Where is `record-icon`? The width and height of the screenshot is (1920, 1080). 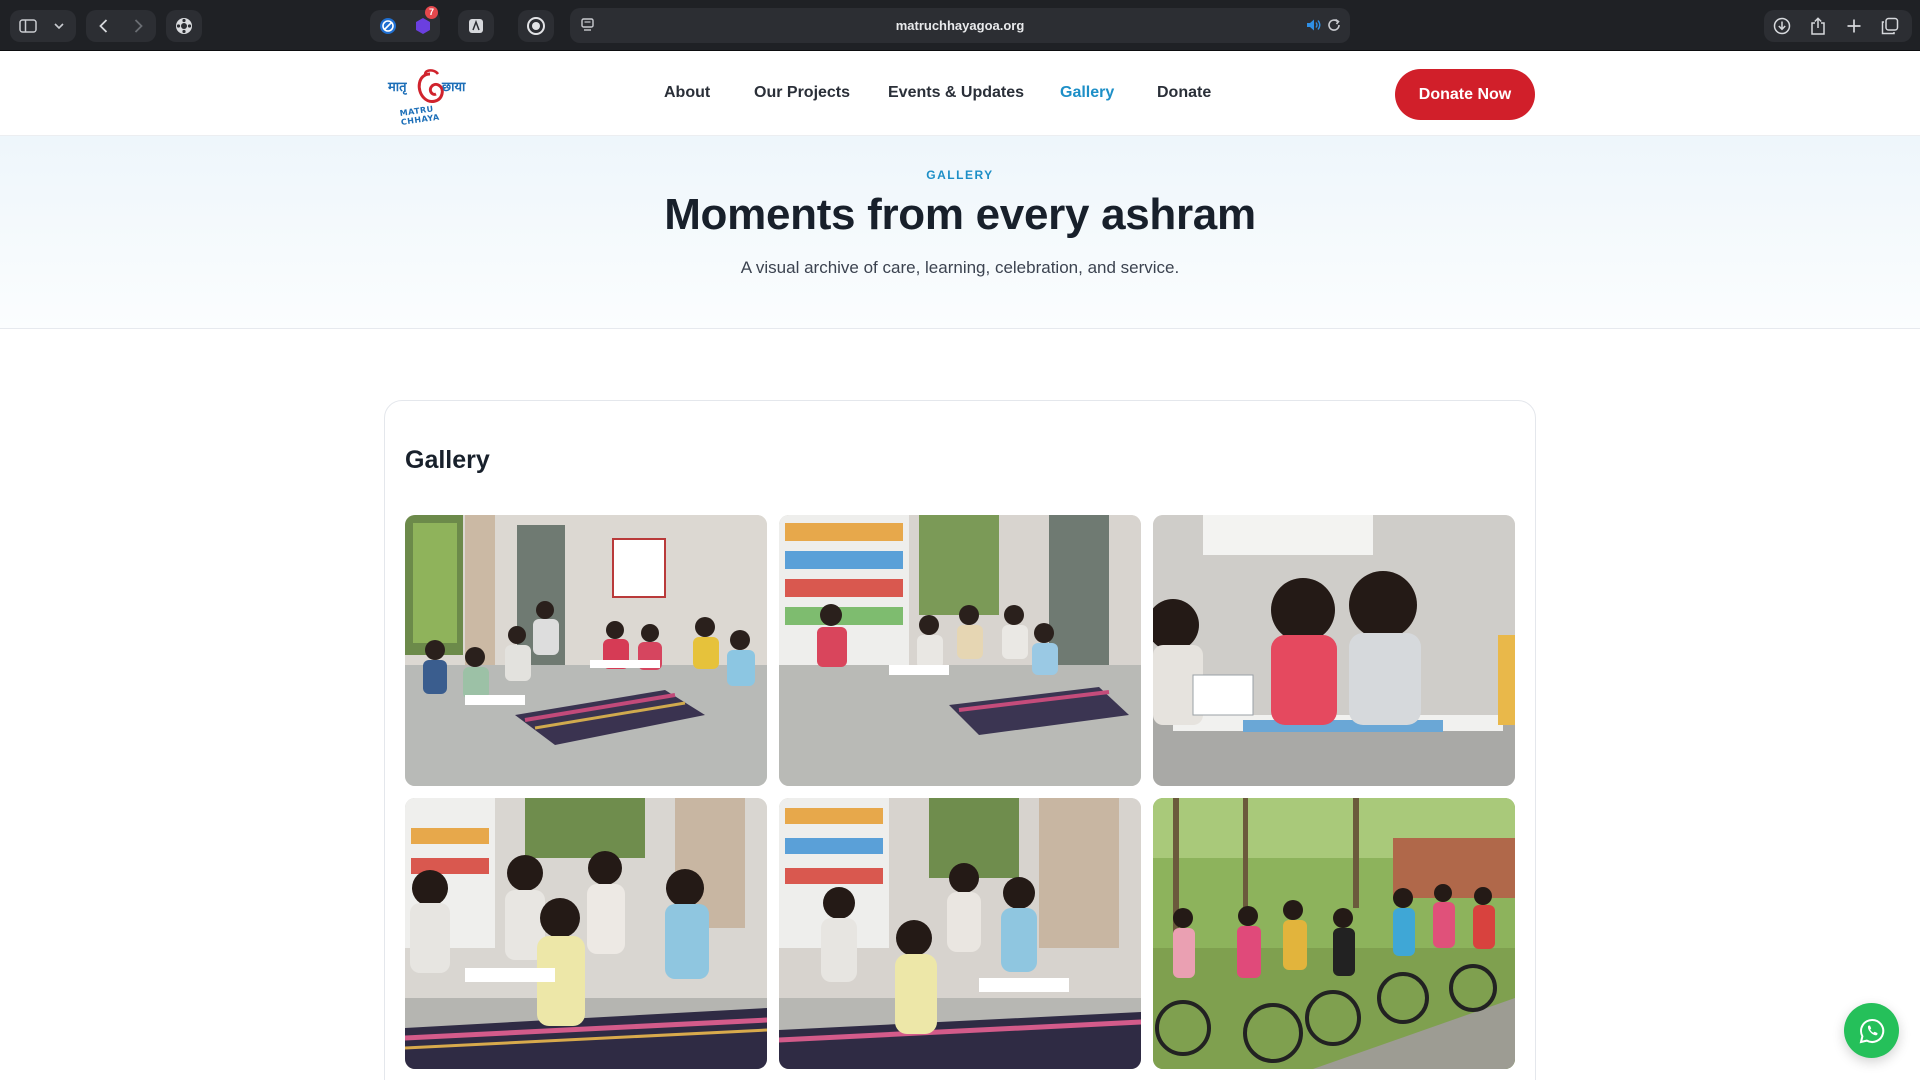 record-icon is located at coordinates (536, 26).